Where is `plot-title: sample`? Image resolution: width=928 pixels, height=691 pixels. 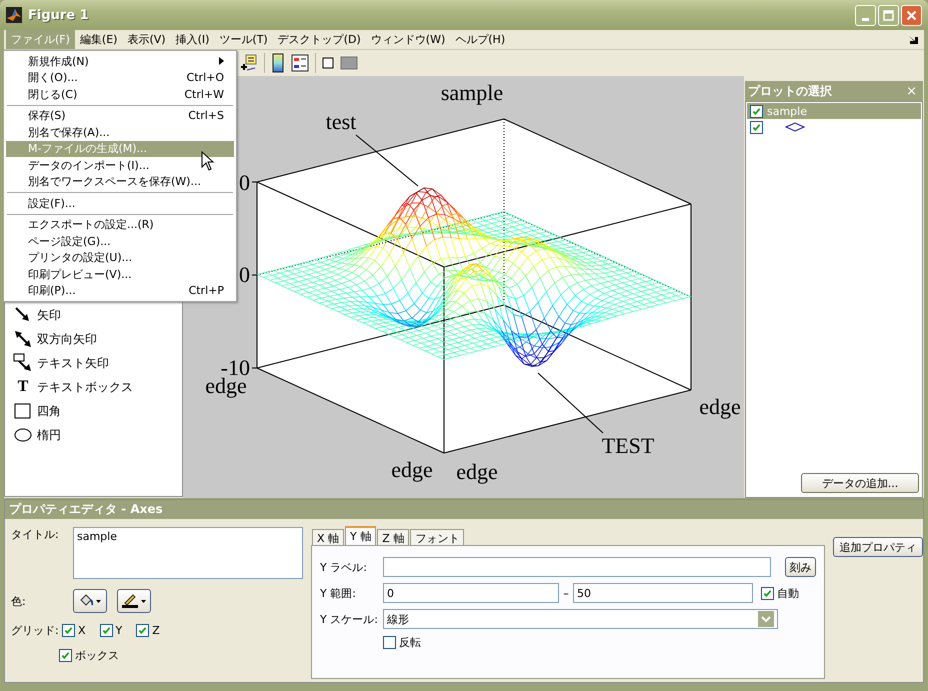
plot-title: sample is located at coordinates (472, 92).